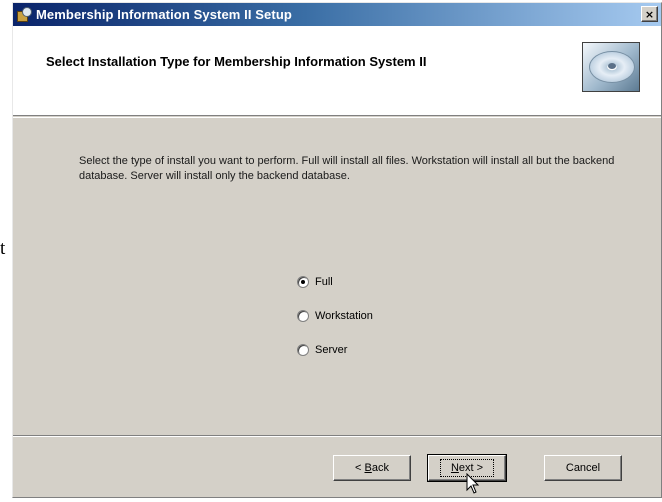  What do you see at coordinates (337, 14) in the screenshot?
I see `title-bar: Membership Information System II Setup ×` at bounding box center [337, 14].